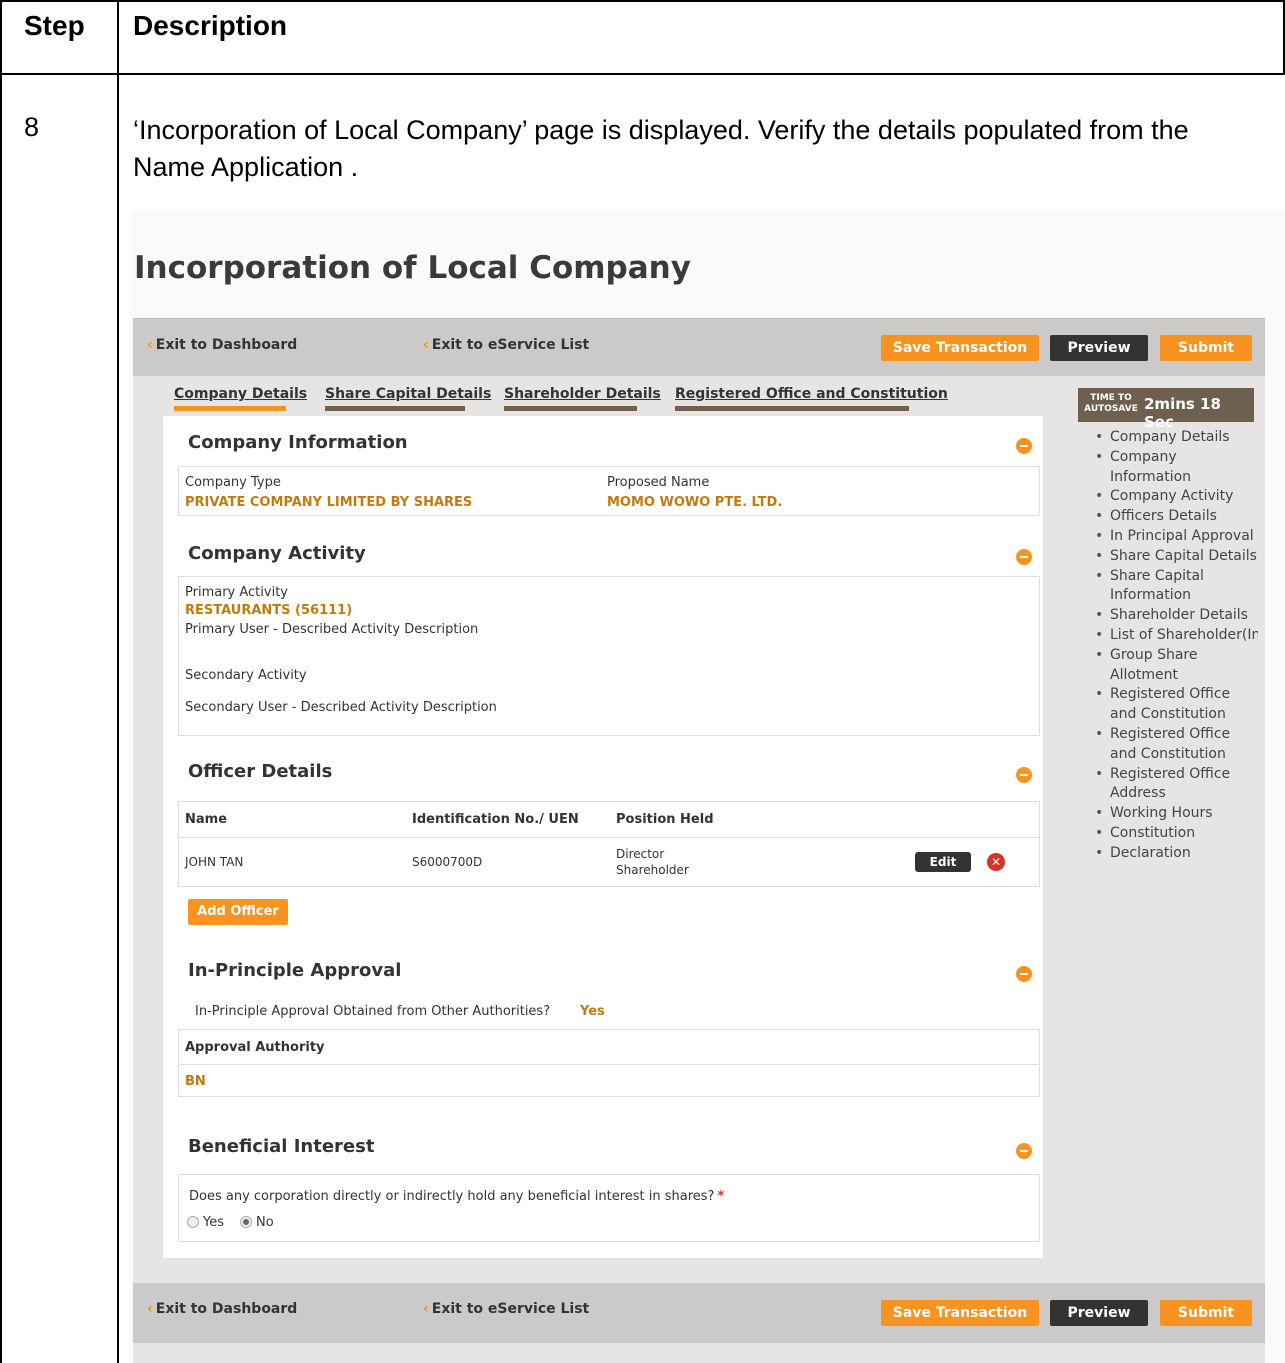  I want to click on column-header-name: Name, so click(206, 819).